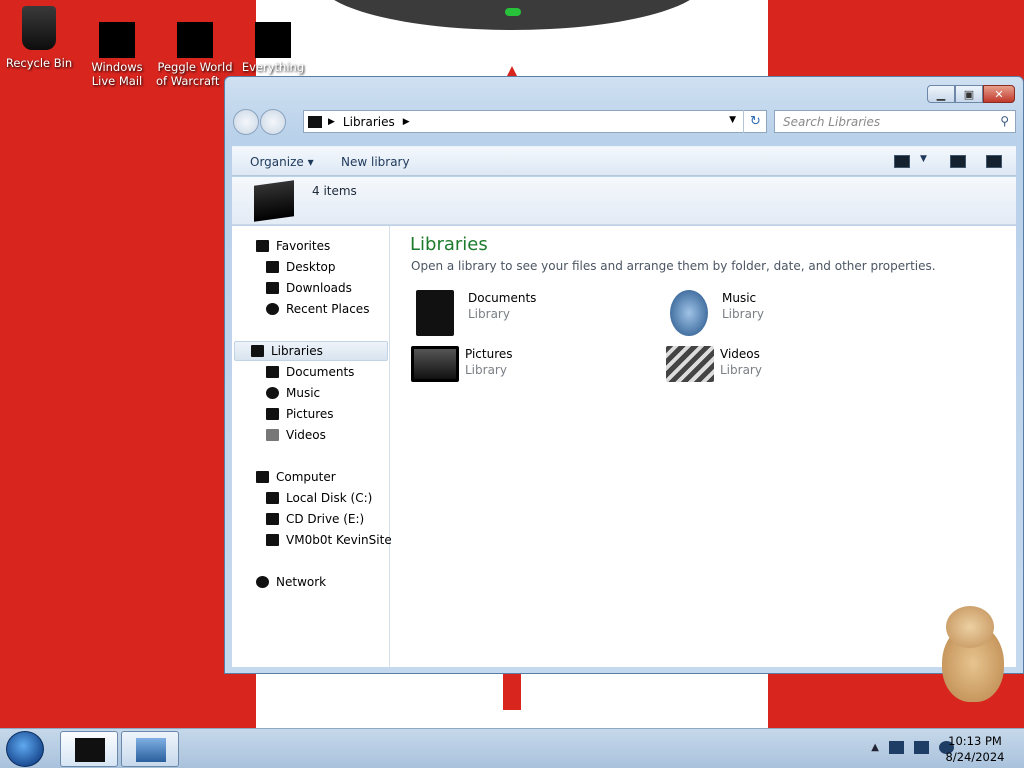 The height and width of the screenshot is (768, 1024). What do you see at coordinates (513, 12) in the screenshot?
I see `wallpaper-green-light` at bounding box center [513, 12].